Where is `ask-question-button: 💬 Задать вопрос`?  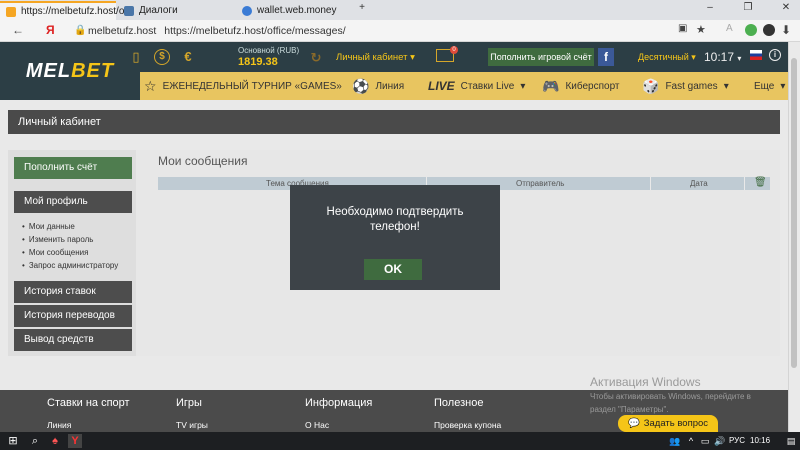
ask-question-button: 💬 Задать вопрос is located at coordinates (668, 423).